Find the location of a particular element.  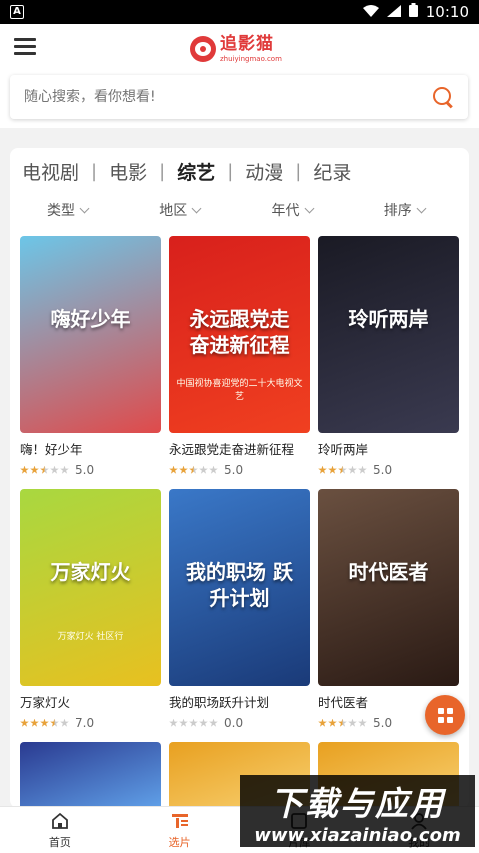

tab-label: 首页 is located at coordinates (59, 842).